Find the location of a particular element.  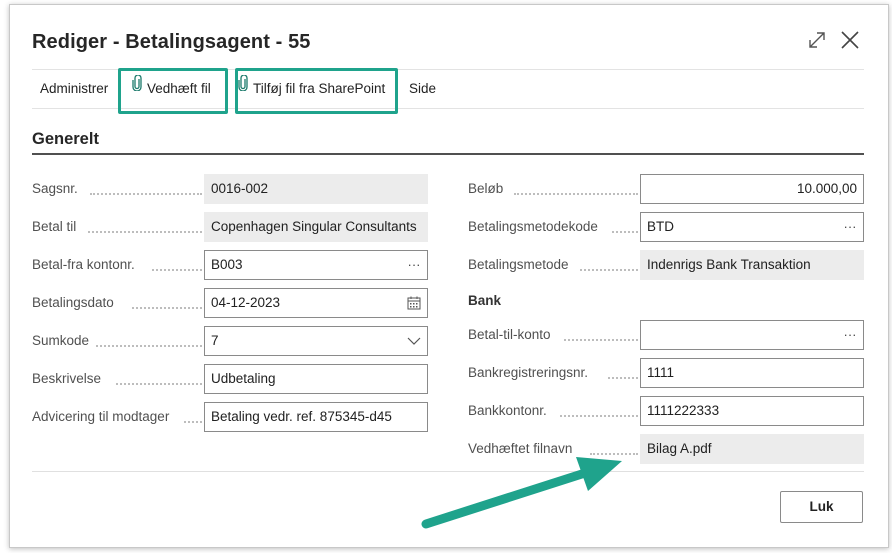

field-label: Bankregistreringsnr. is located at coordinates (528, 372).